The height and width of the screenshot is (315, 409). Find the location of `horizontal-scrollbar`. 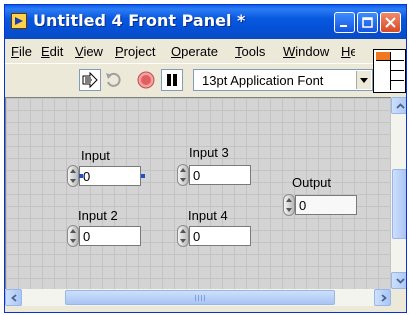

horizontal-scrollbar is located at coordinates (198, 297).